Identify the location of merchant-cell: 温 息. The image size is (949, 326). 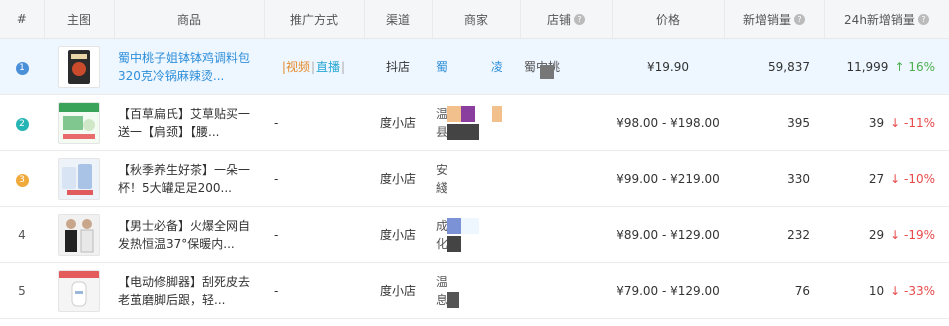
(476, 291).